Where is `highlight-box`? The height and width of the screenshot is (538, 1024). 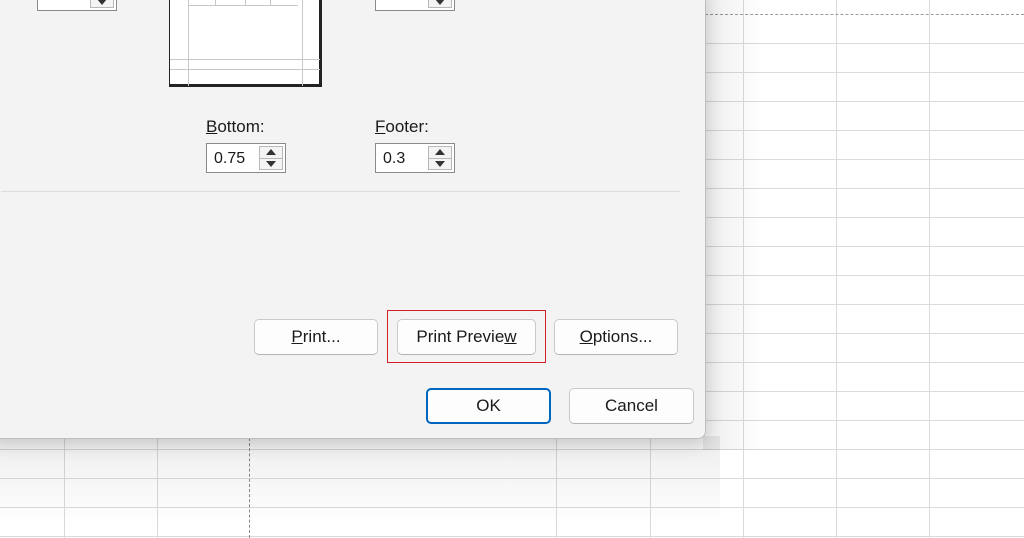 highlight-box is located at coordinates (466, 336).